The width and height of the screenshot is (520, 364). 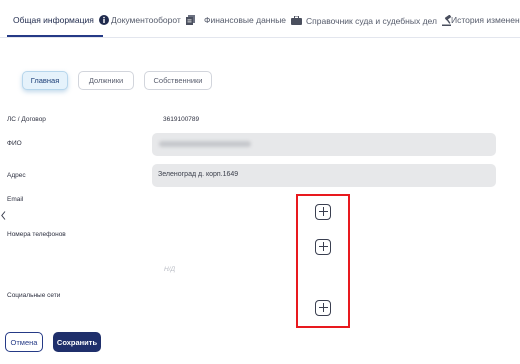 I want to click on phones-empty-value: Н/Д, so click(x=170, y=269).